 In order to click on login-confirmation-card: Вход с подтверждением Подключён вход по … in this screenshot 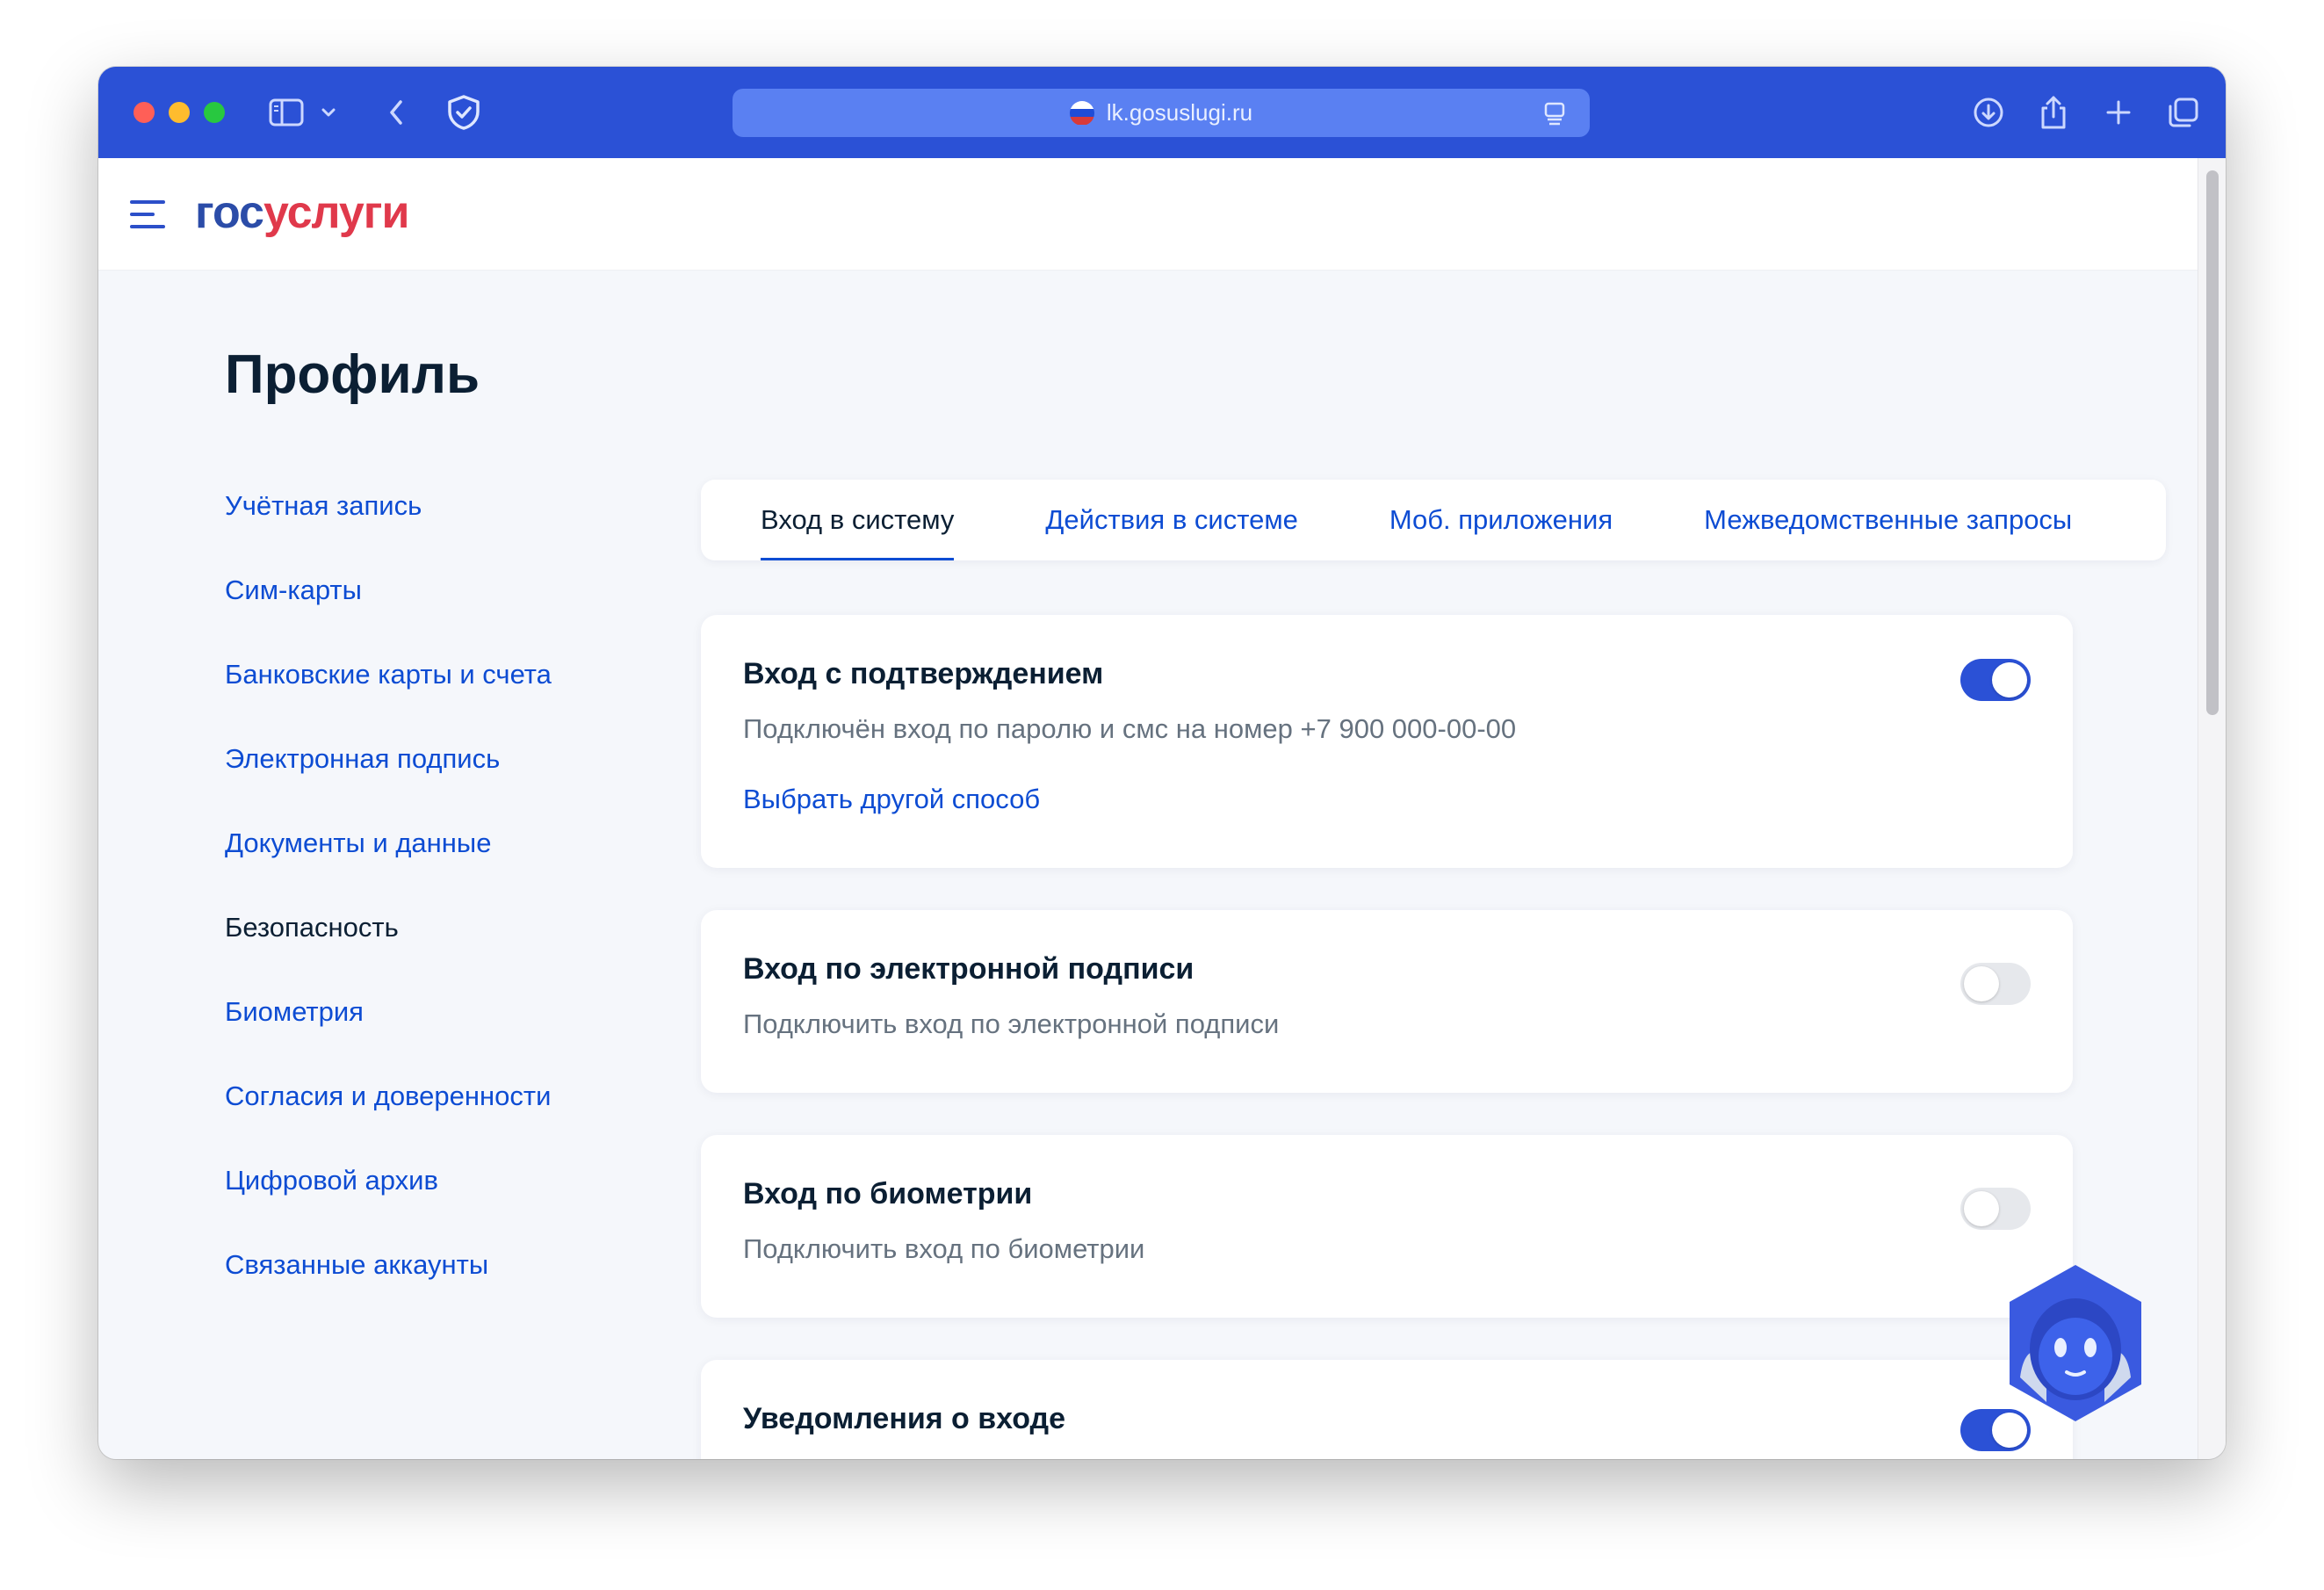, I will do `click(1387, 741)`.